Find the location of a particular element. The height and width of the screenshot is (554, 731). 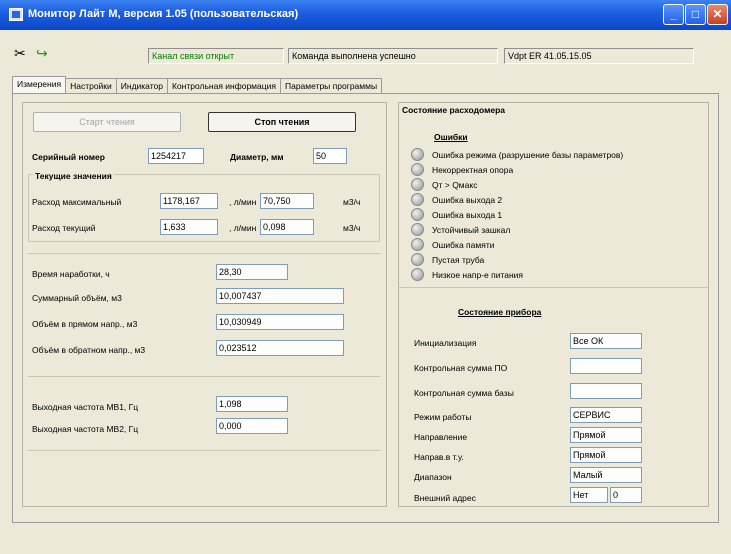

freq2-field: 0,000 is located at coordinates (252, 426).